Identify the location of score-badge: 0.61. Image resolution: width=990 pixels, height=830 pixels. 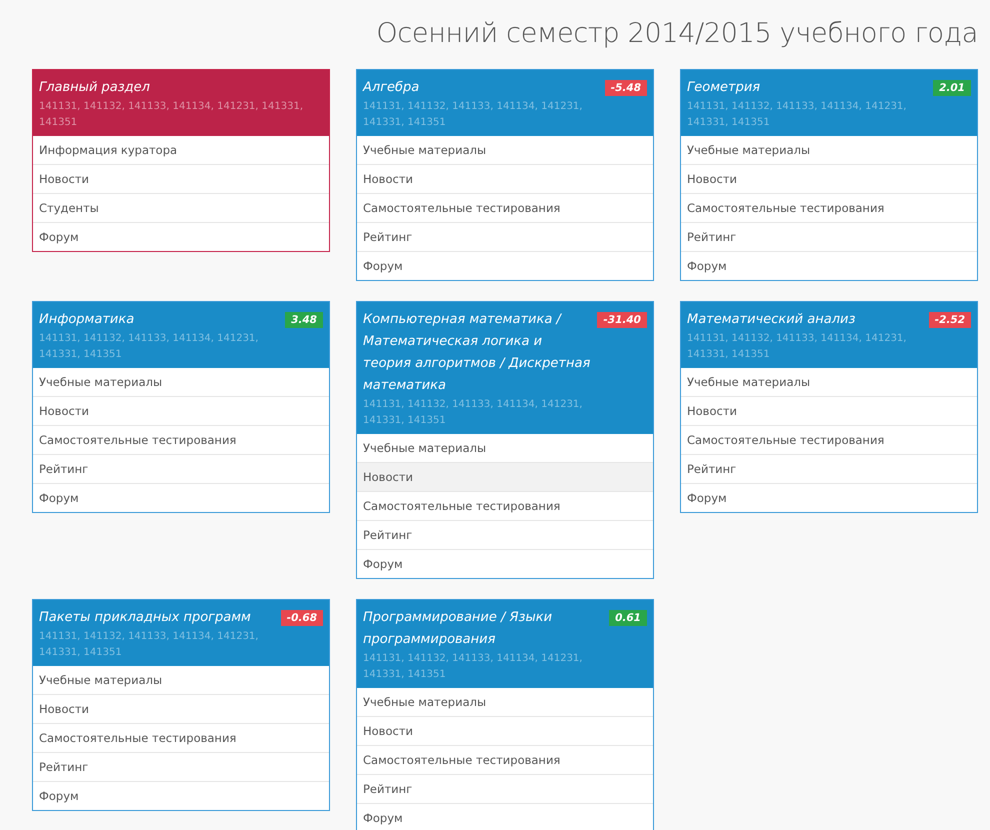
(628, 618).